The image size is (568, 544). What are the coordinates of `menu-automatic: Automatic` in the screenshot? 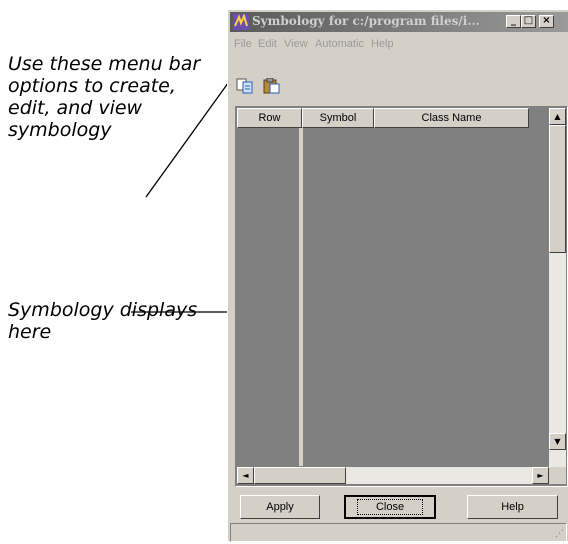 It's located at (339, 44).